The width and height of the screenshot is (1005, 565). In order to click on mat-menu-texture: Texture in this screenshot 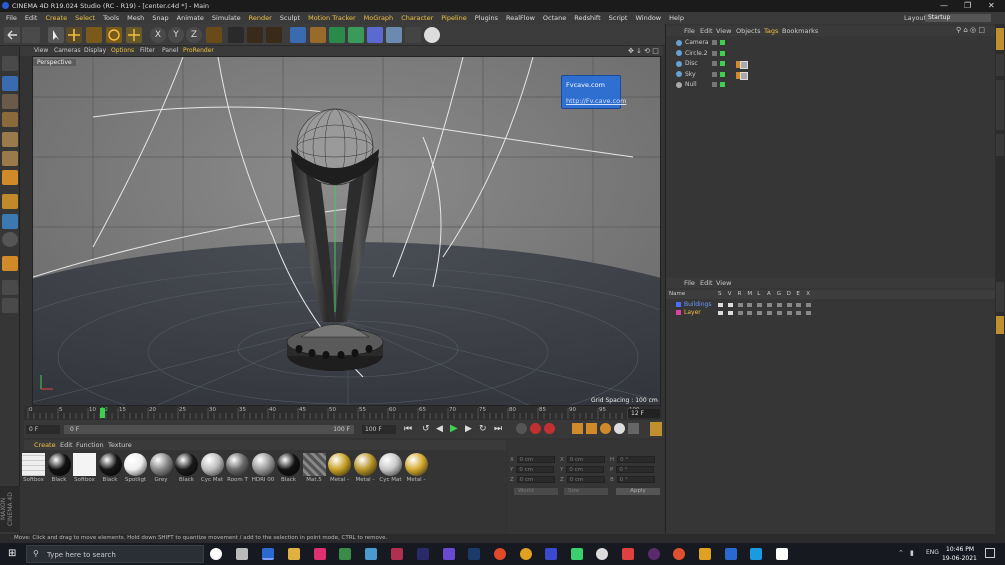, I will do `click(120, 445)`.